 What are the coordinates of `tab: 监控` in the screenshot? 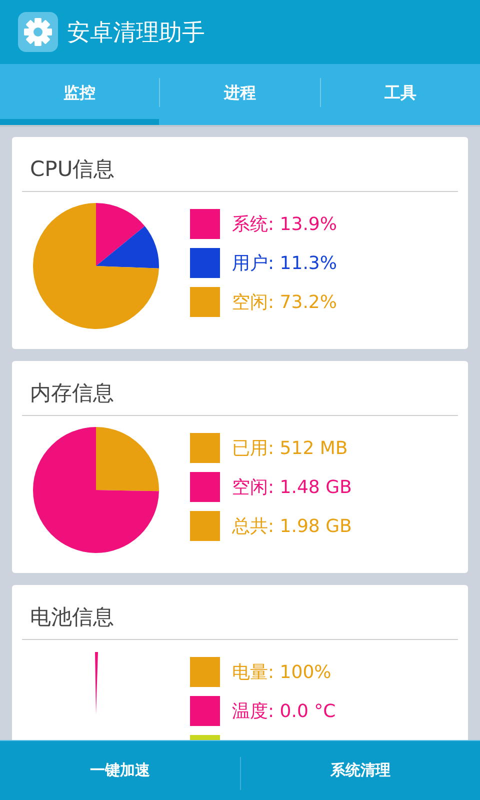 It's located at (80, 94).